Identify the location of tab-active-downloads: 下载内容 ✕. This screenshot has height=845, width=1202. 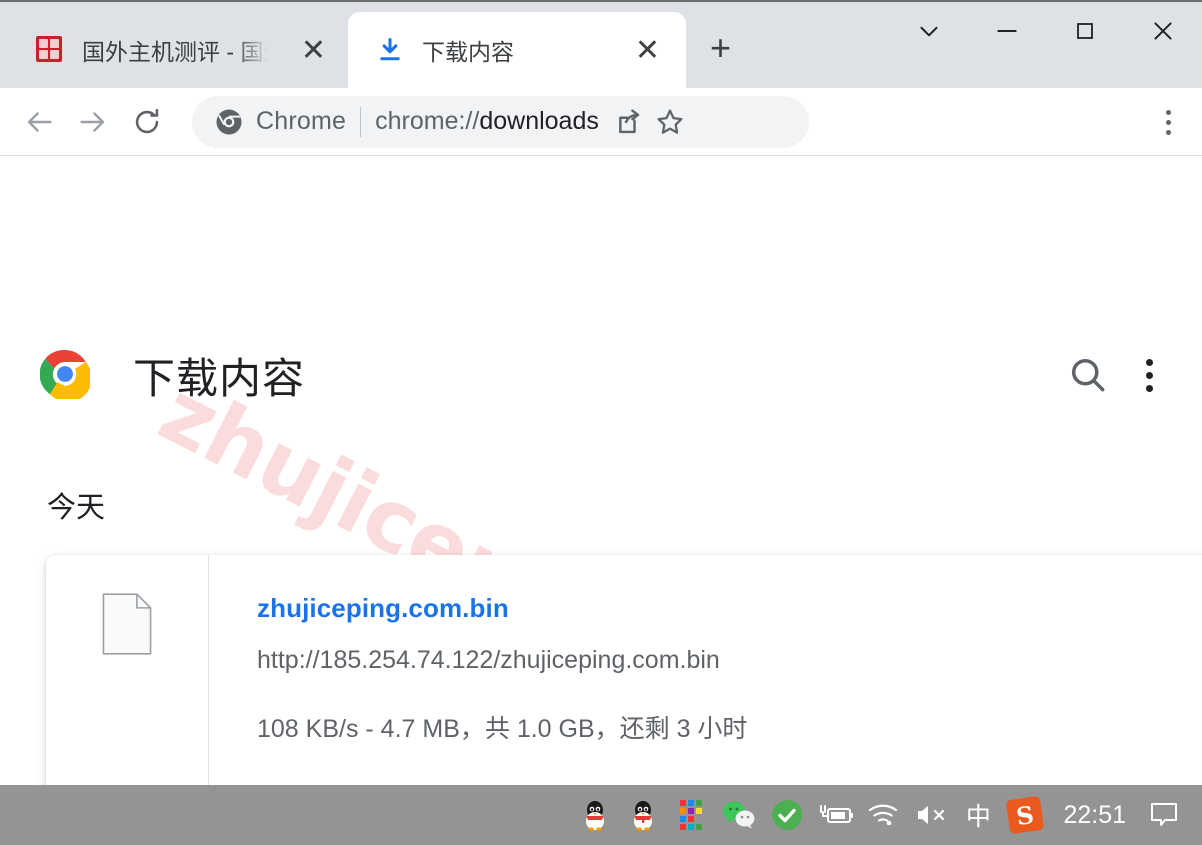
(517, 50).